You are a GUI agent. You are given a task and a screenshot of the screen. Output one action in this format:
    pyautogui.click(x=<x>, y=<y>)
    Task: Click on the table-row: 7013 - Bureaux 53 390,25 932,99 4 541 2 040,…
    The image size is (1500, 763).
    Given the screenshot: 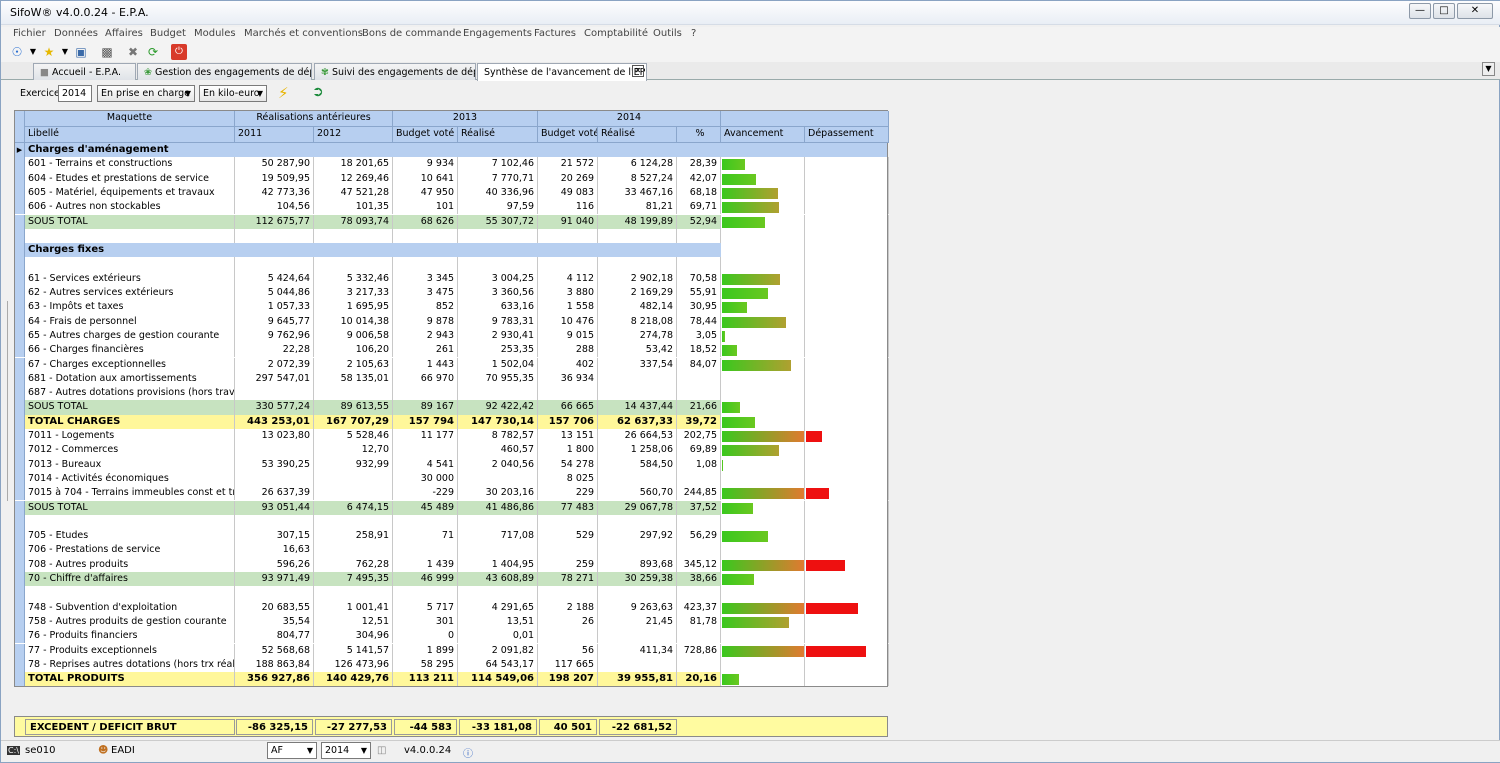 What is the action you would take?
    pyautogui.click(x=452, y=464)
    